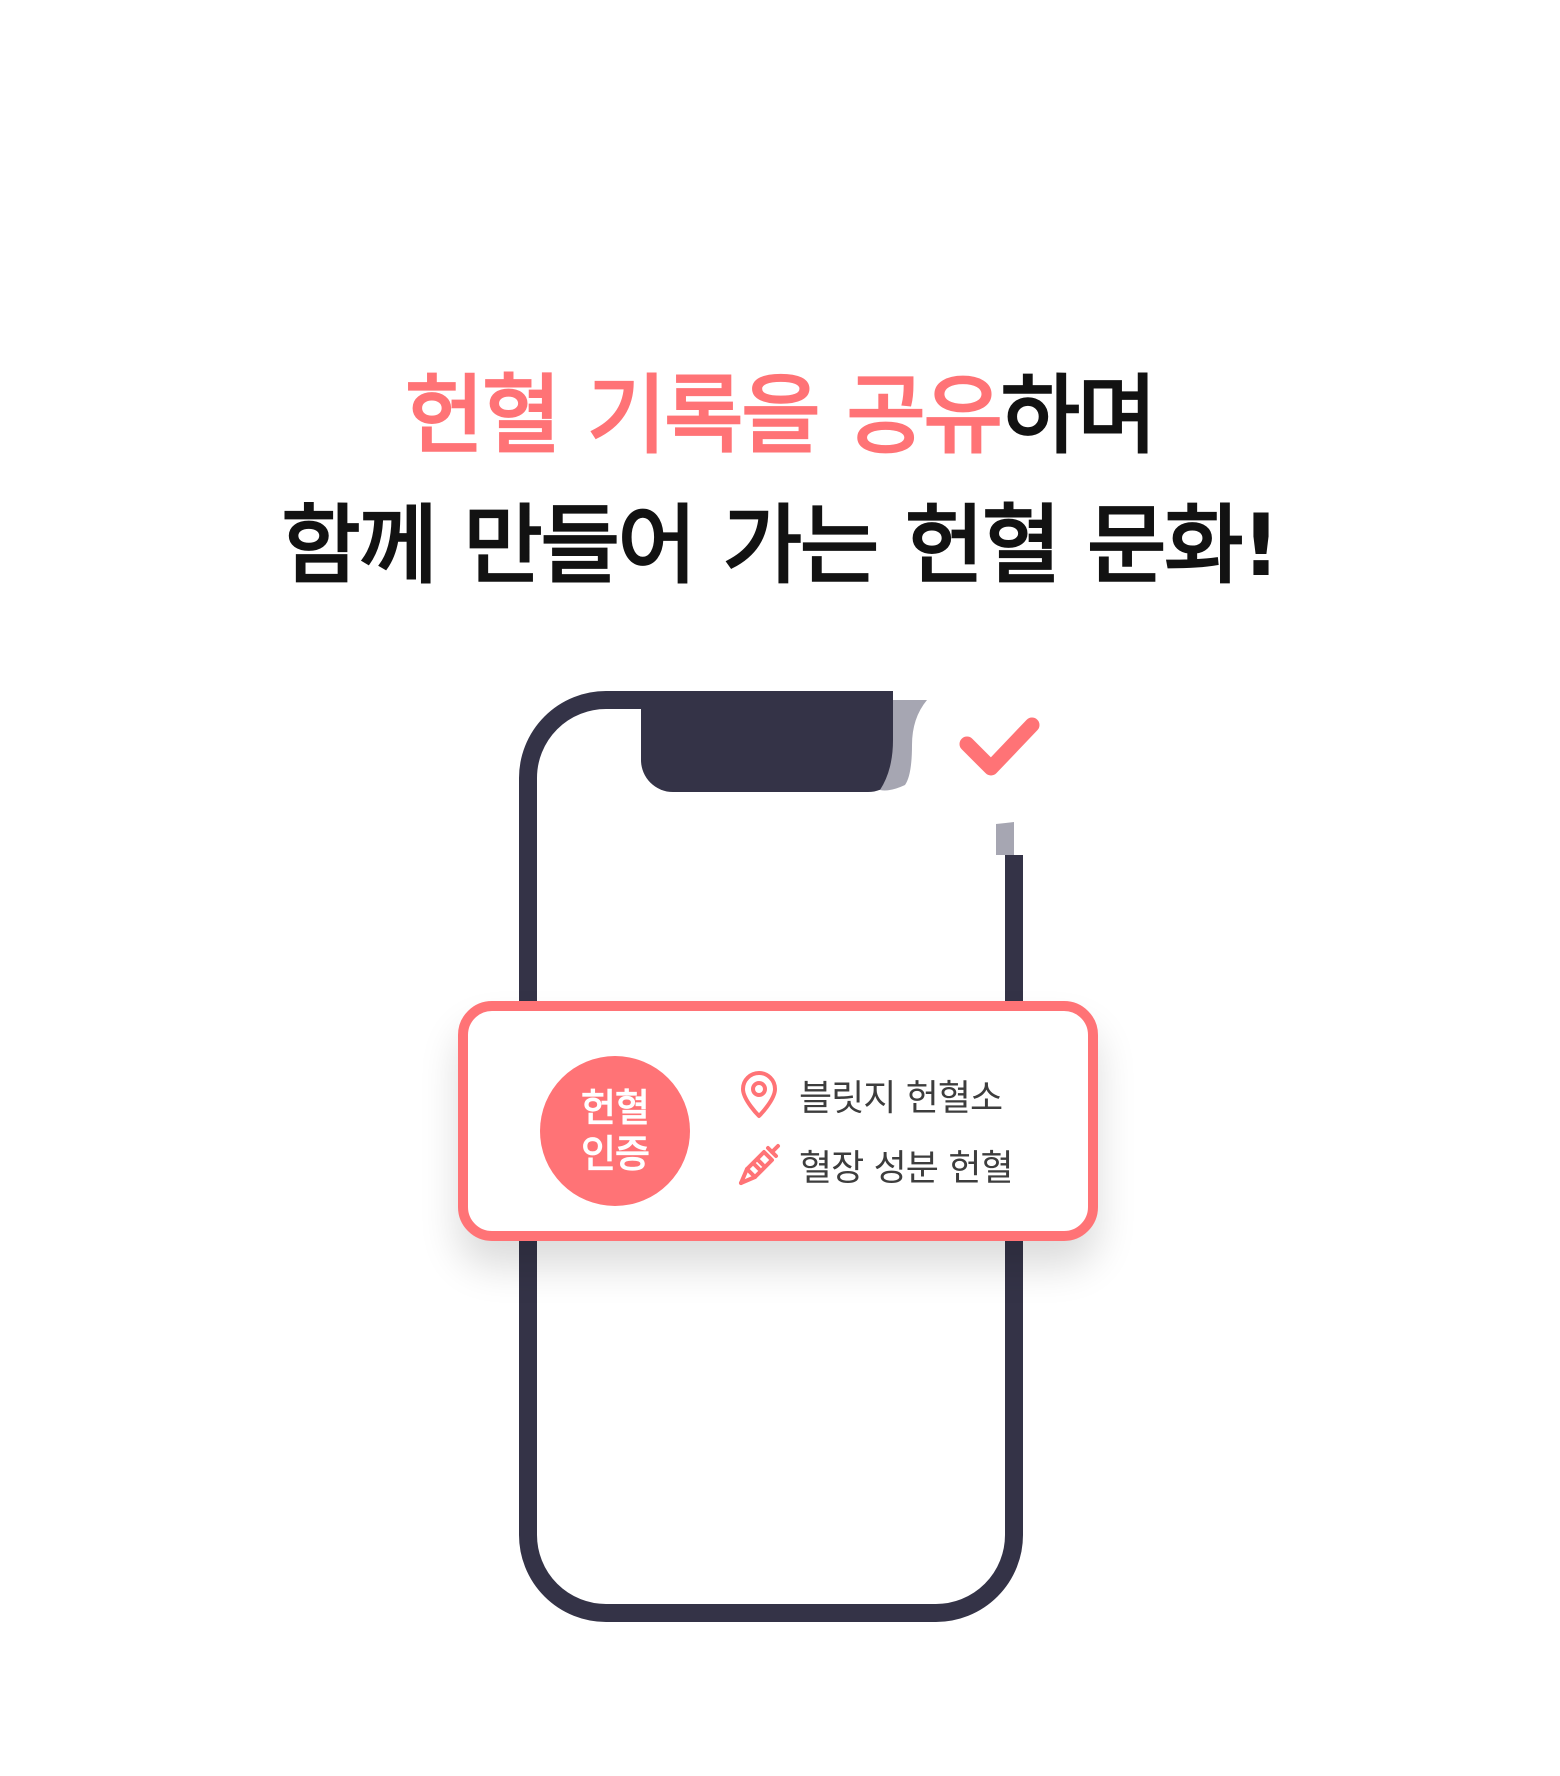 The height and width of the screenshot is (1776, 1560). What do you see at coordinates (615, 1131) in the screenshot?
I see `certification-badge: 헌혈 인증` at bounding box center [615, 1131].